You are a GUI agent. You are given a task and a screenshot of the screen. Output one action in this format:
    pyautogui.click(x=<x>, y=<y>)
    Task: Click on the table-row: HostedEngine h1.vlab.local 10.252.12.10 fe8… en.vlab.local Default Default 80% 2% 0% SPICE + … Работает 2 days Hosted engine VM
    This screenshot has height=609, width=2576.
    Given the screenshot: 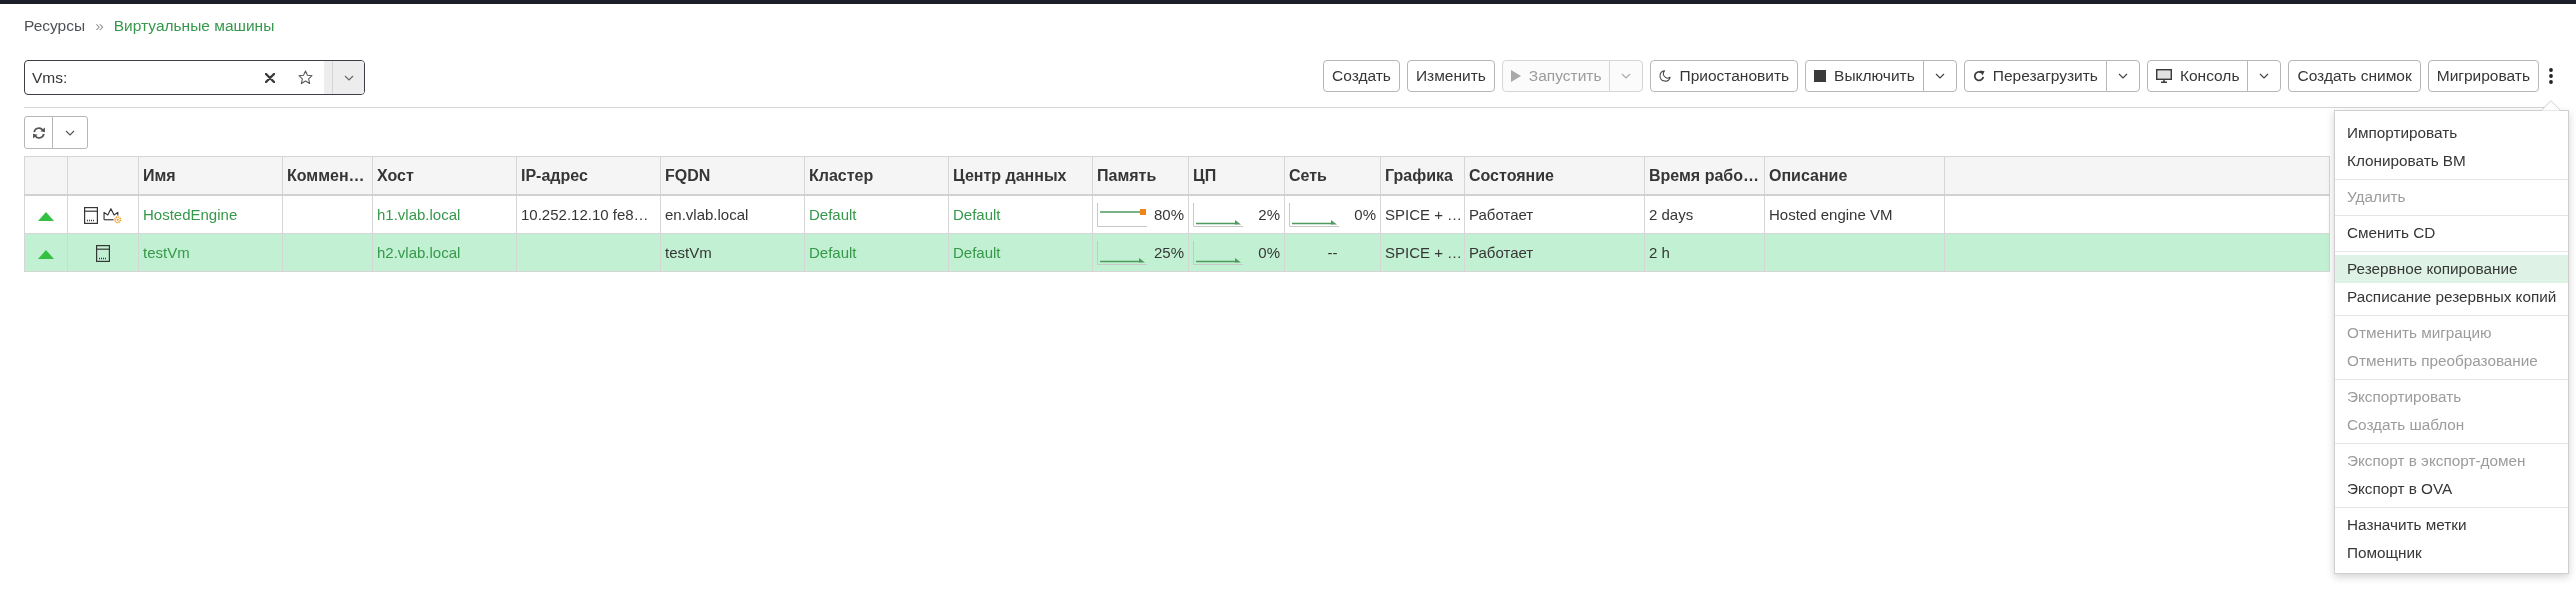 What is the action you would take?
    pyautogui.click(x=1177, y=214)
    